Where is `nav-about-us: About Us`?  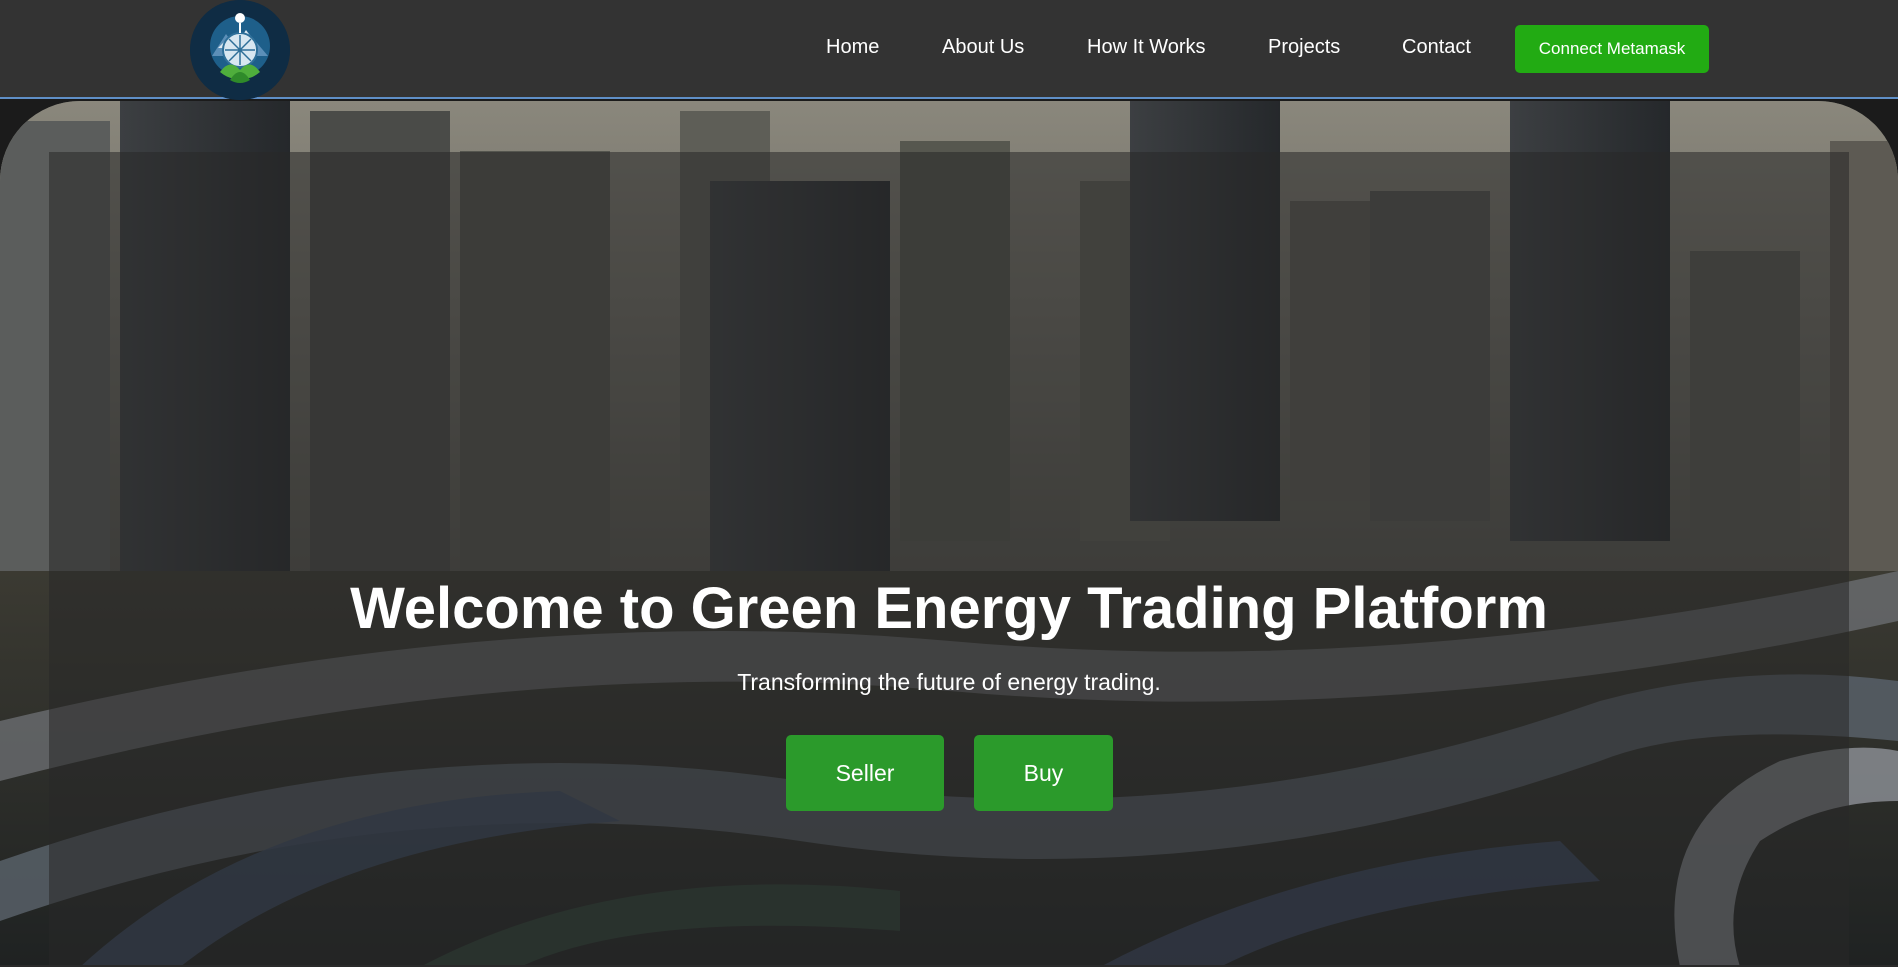
nav-about-us: About Us is located at coordinates (983, 47).